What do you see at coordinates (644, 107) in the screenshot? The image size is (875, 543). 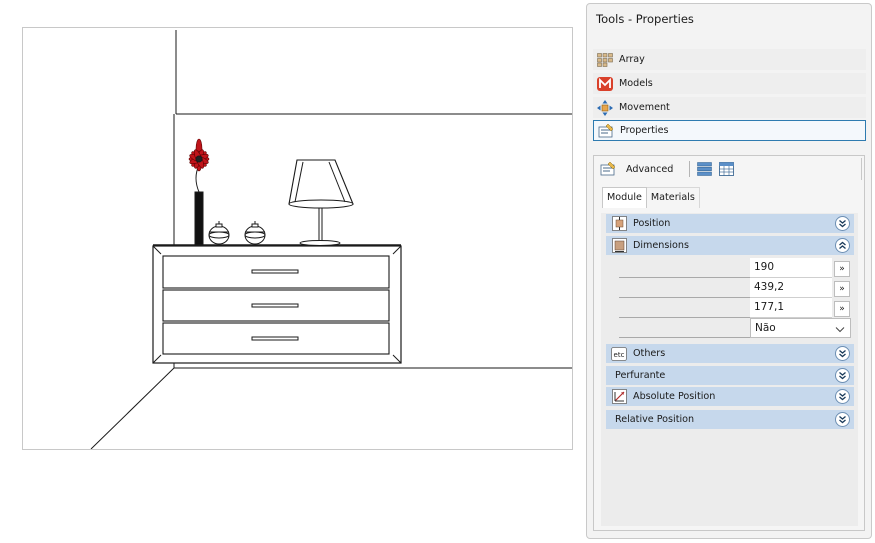 I see `movement-label: Movement` at bounding box center [644, 107].